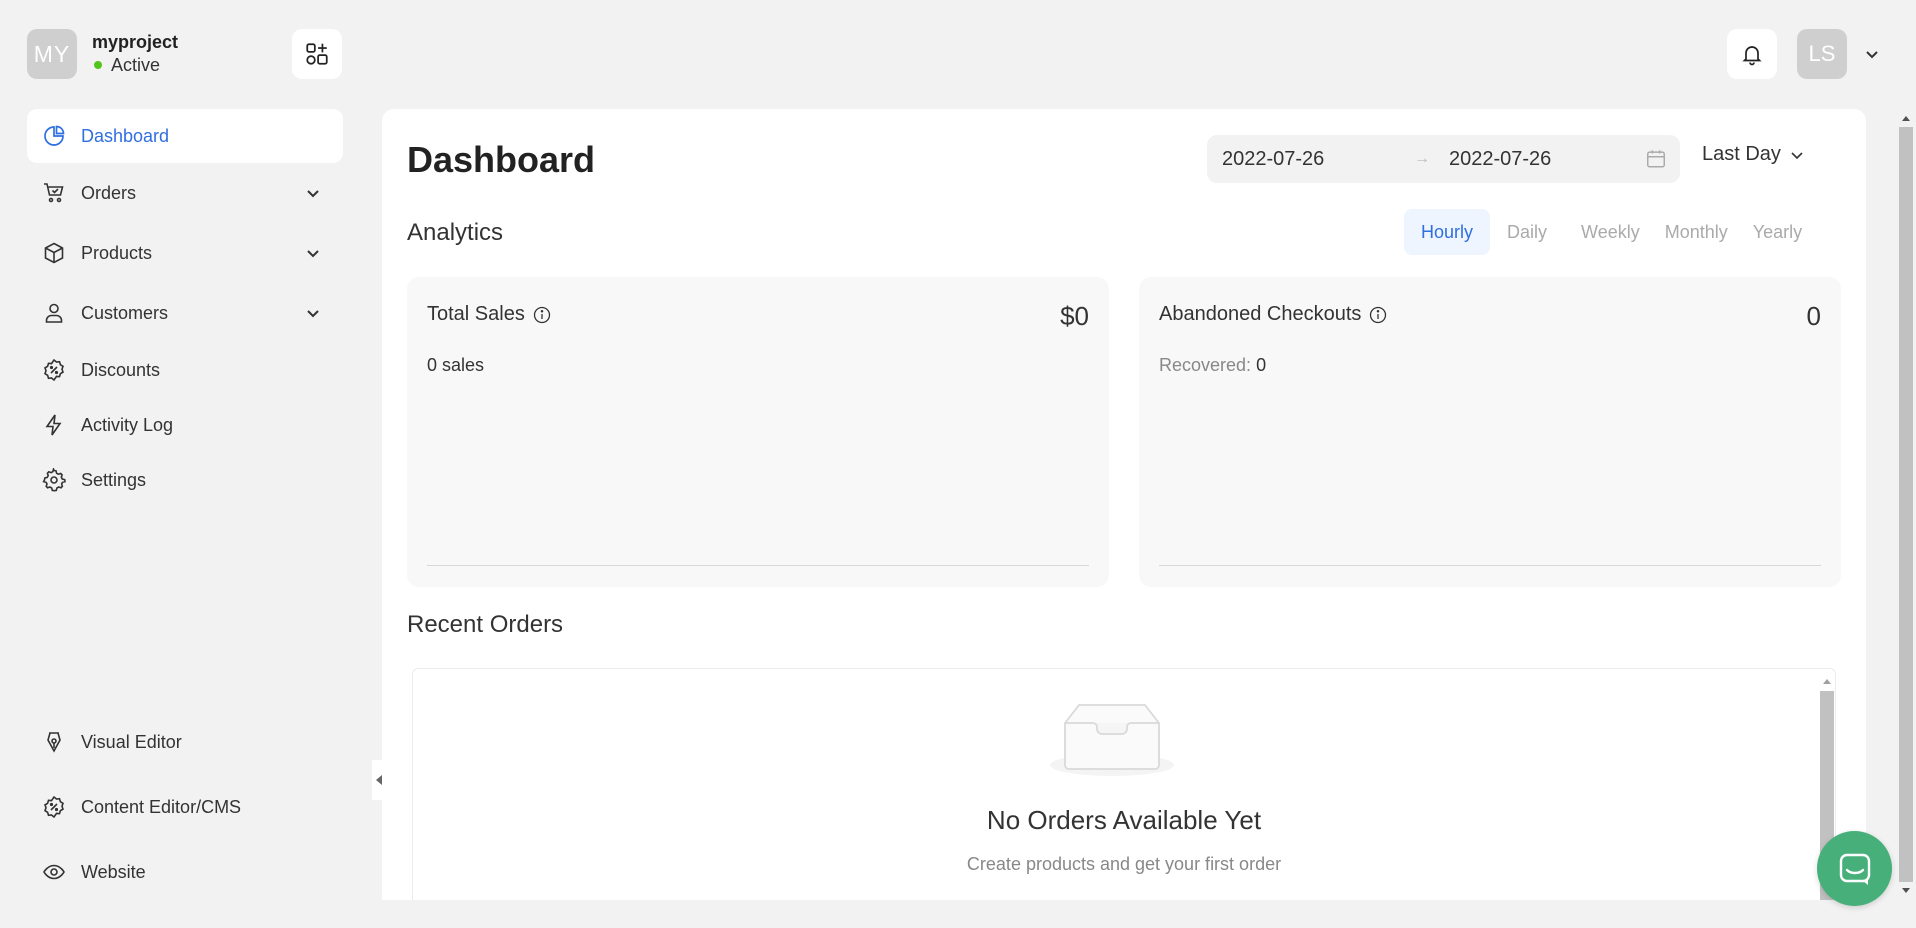 The width and height of the screenshot is (1916, 928). Describe the element at coordinates (54, 136) in the screenshot. I see `pie-chart-icon` at that location.